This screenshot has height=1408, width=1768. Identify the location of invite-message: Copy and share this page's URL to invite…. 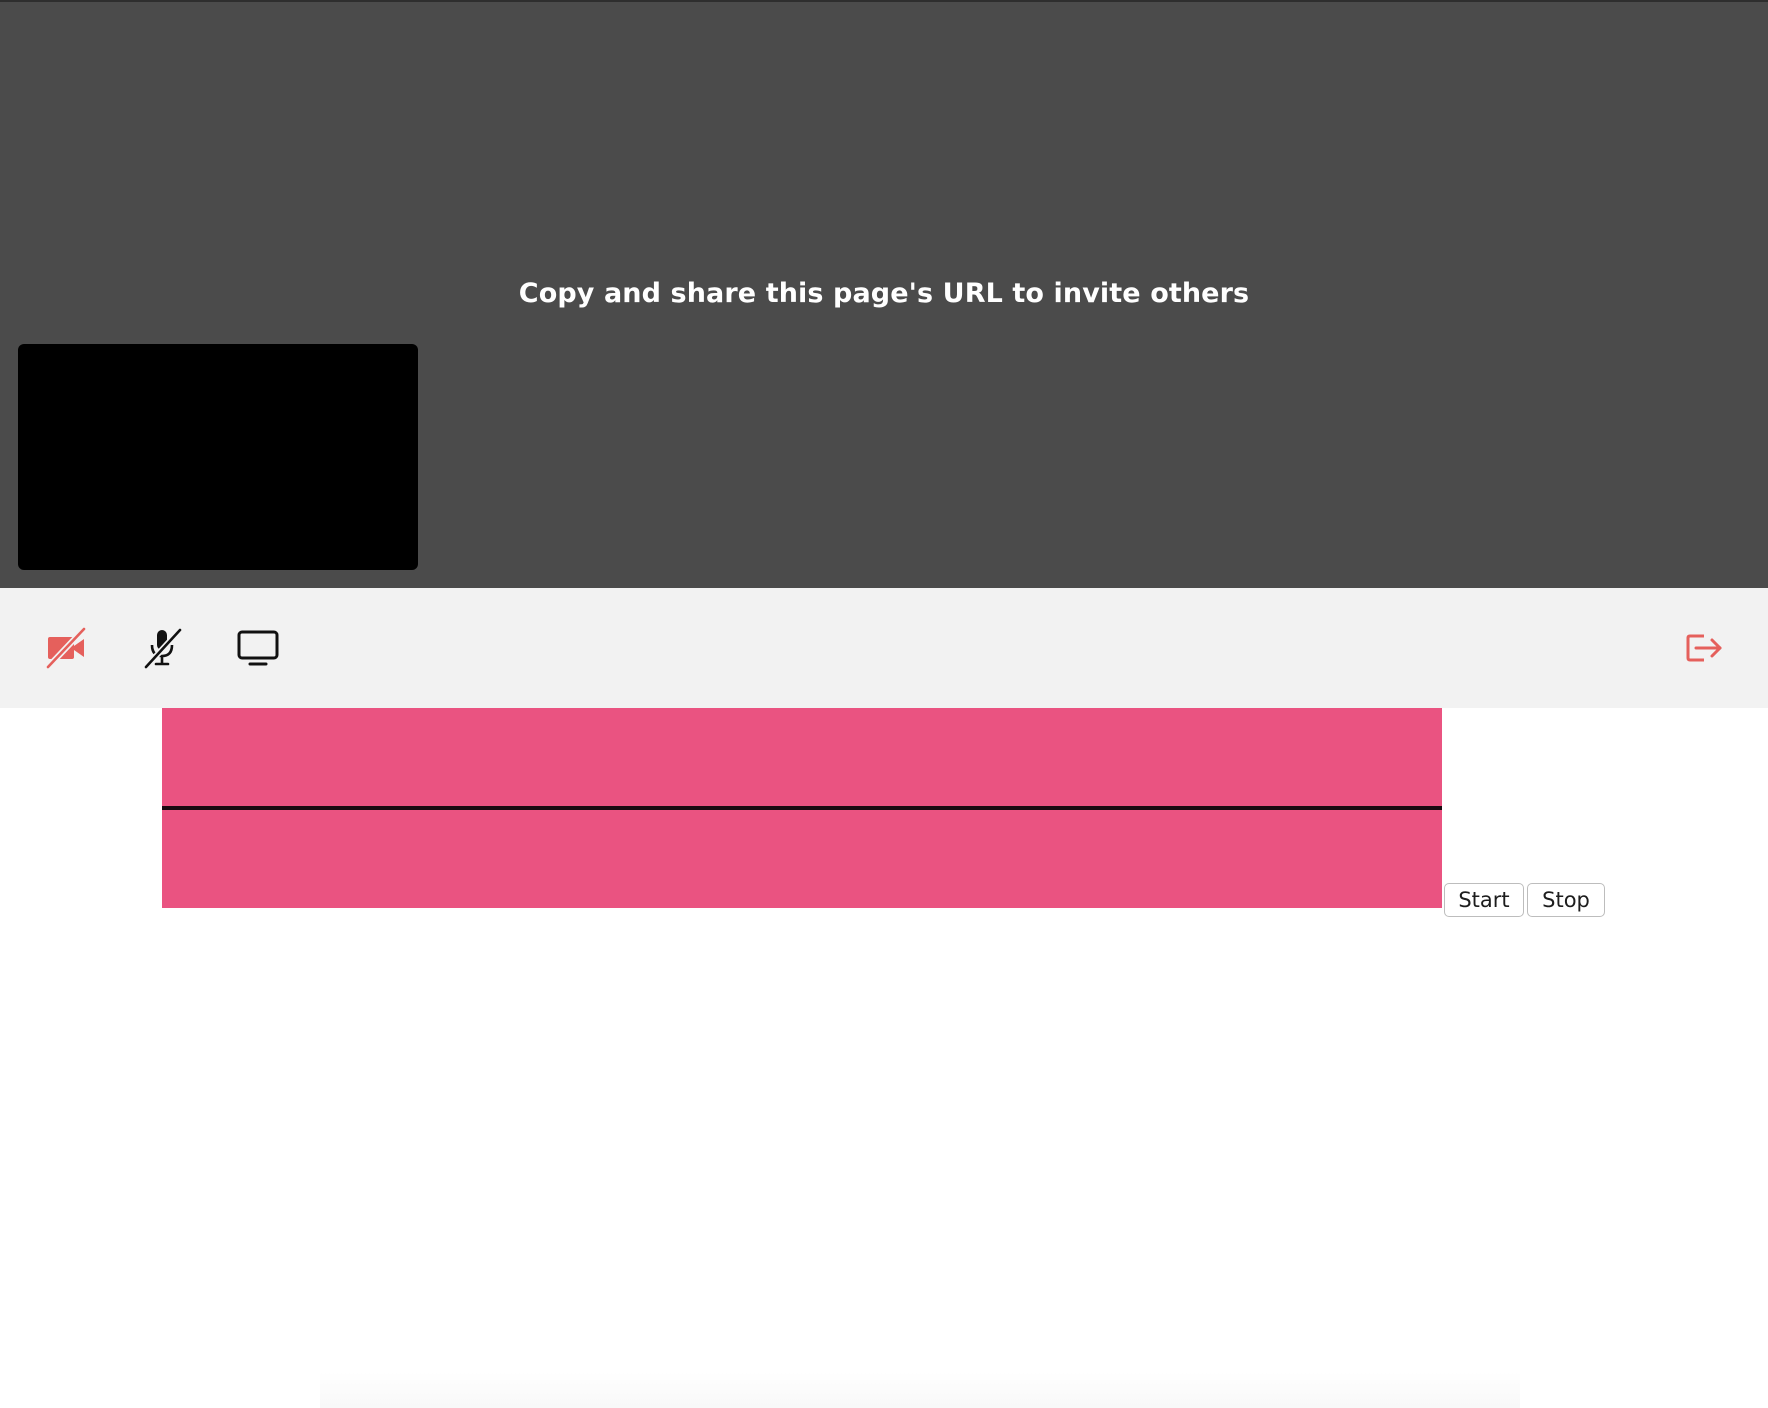
(884, 293).